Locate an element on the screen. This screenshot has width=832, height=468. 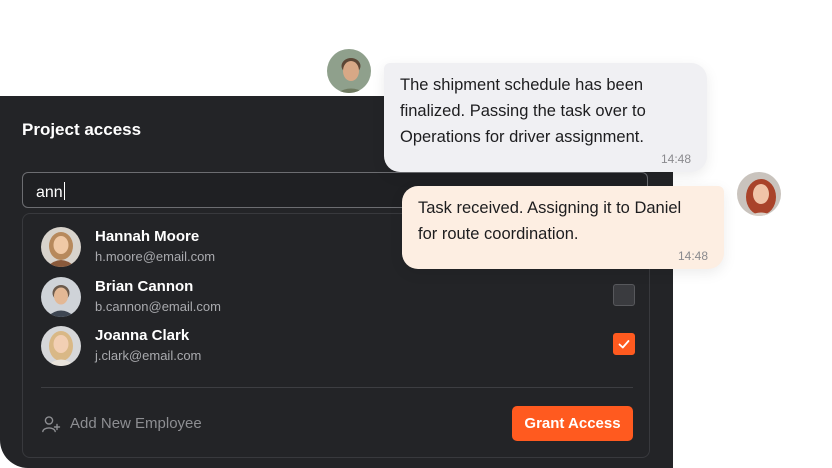
message-line: Task received. Assigning it to Daniel is located at coordinates (550, 208).